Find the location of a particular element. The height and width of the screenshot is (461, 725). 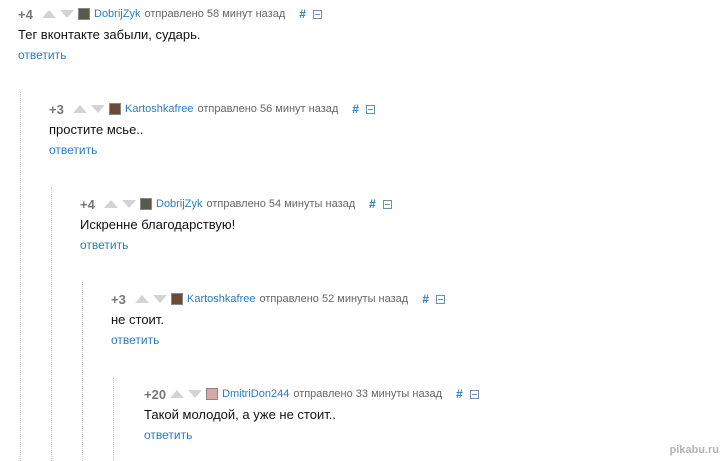

comment-text: Такой молодой, а уже не стоит.. is located at coordinates (240, 414).